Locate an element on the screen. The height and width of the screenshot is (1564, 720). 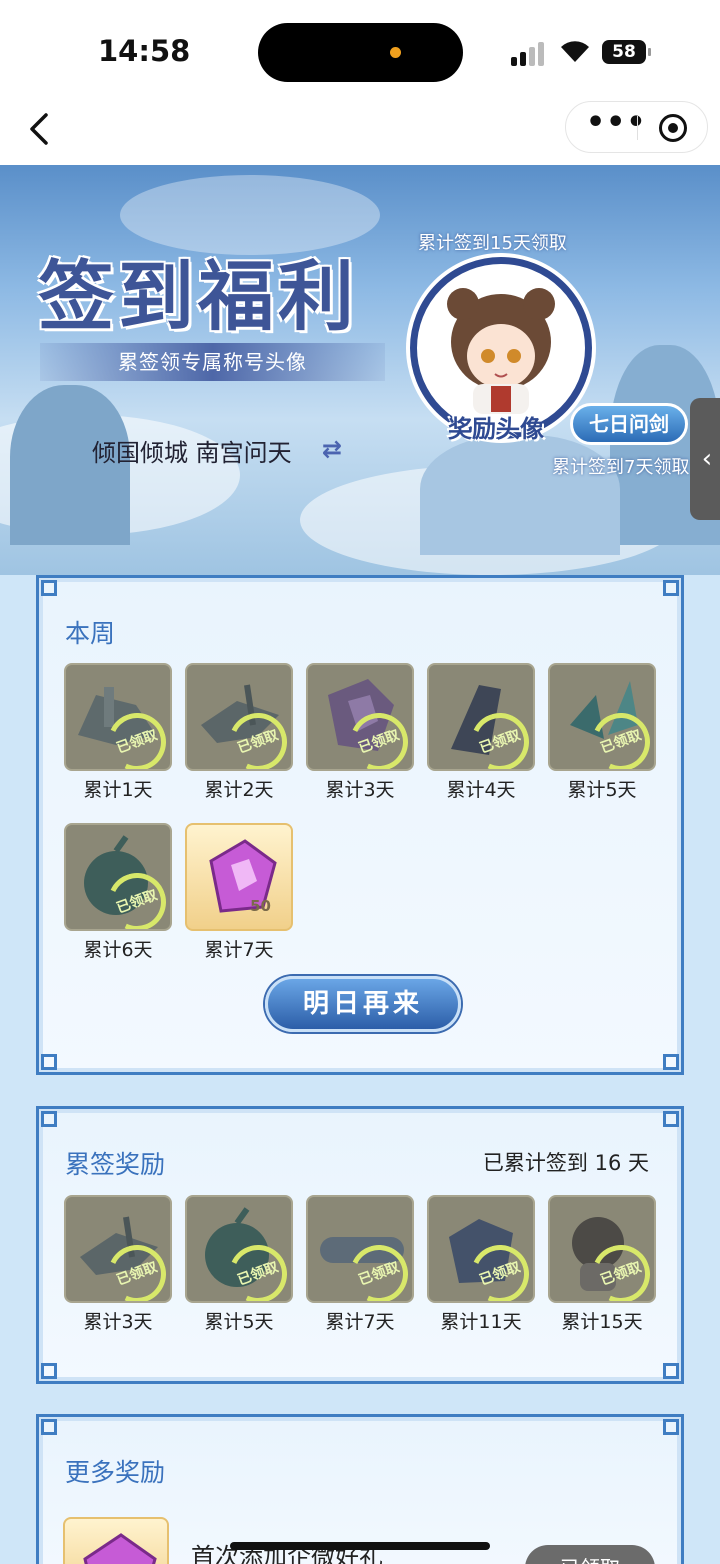
weekly-title: 本周 is located at coordinates (90, 633).